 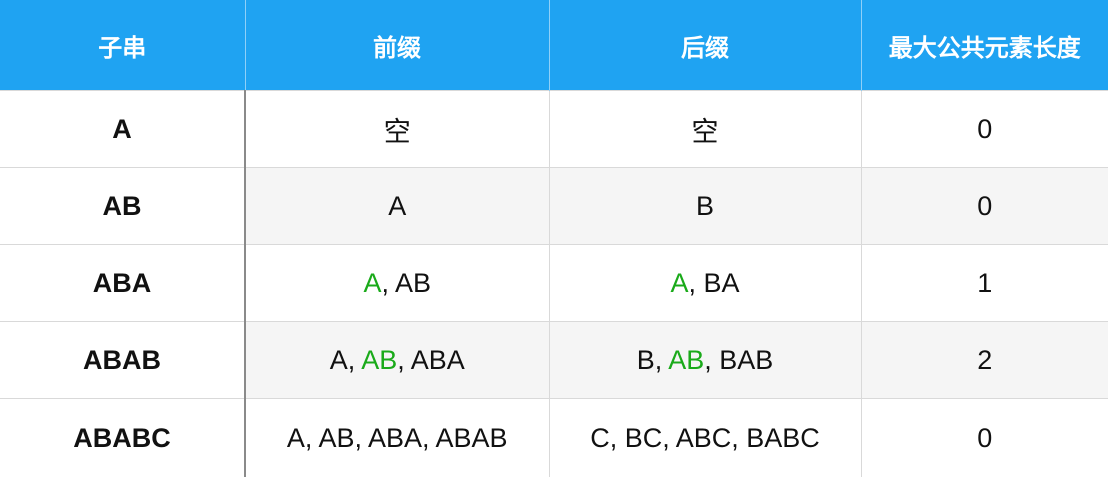 I want to click on header-substring: 子串, so click(x=123, y=45).